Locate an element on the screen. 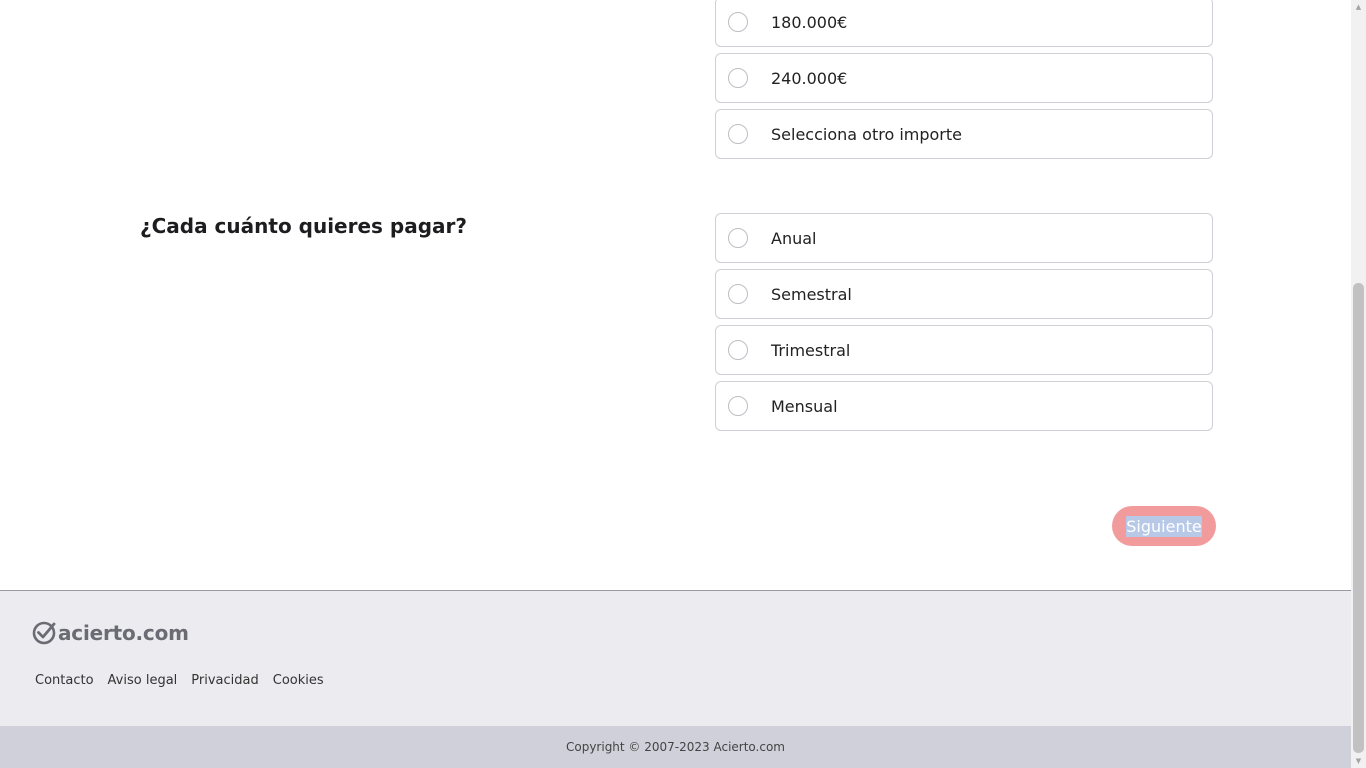 The image size is (1366, 768). option-label: 180.000€ is located at coordinates (809, 22).